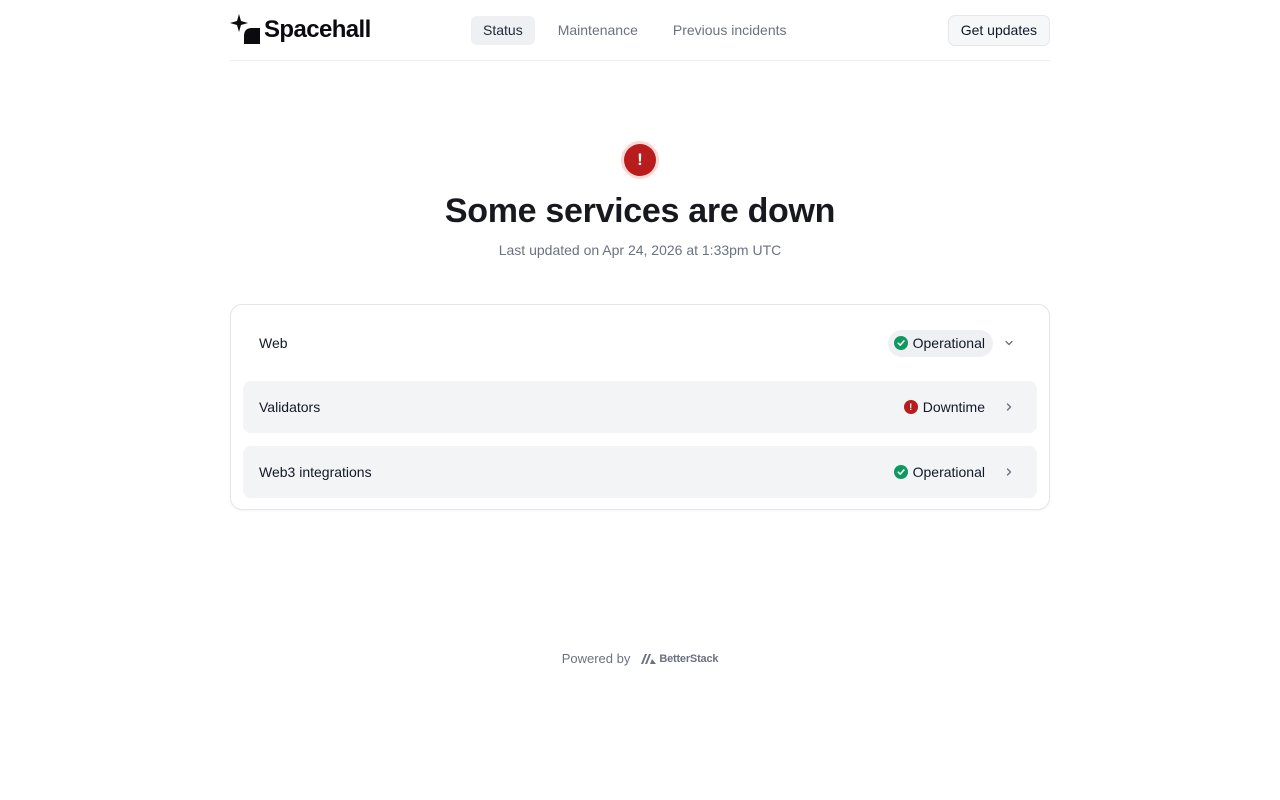 The image size is (1280, 800). Describe the element at coordinates (290, 407) in the screenshot. I see `service-name: Validators` at that location.